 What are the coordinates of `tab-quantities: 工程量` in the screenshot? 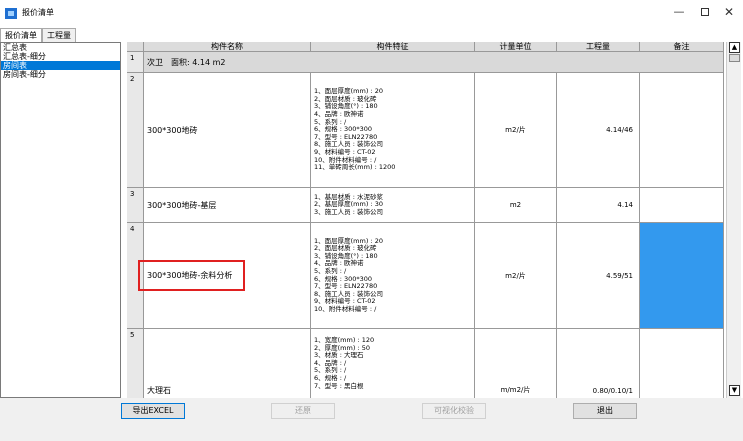 It's located at (59, 35).